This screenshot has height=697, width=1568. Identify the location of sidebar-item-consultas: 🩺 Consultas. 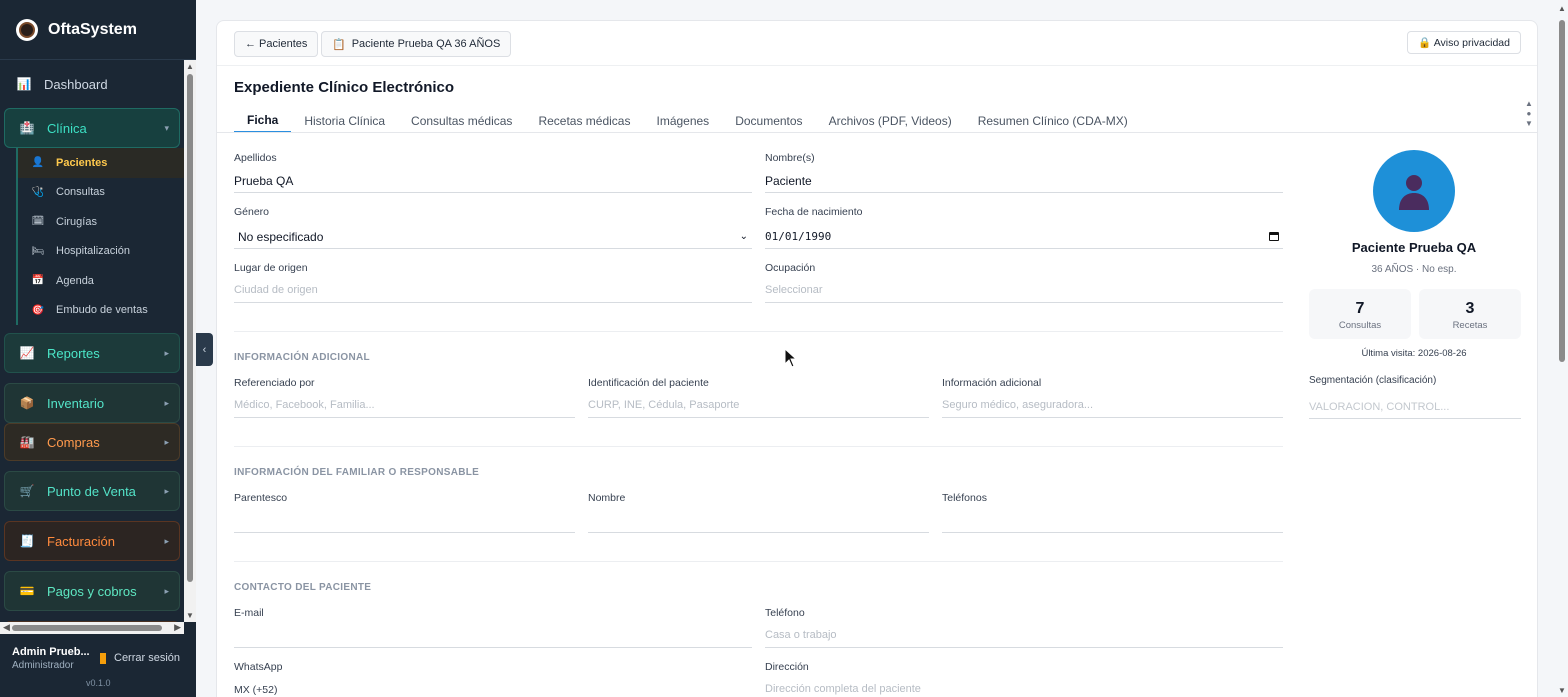
(101, 193).